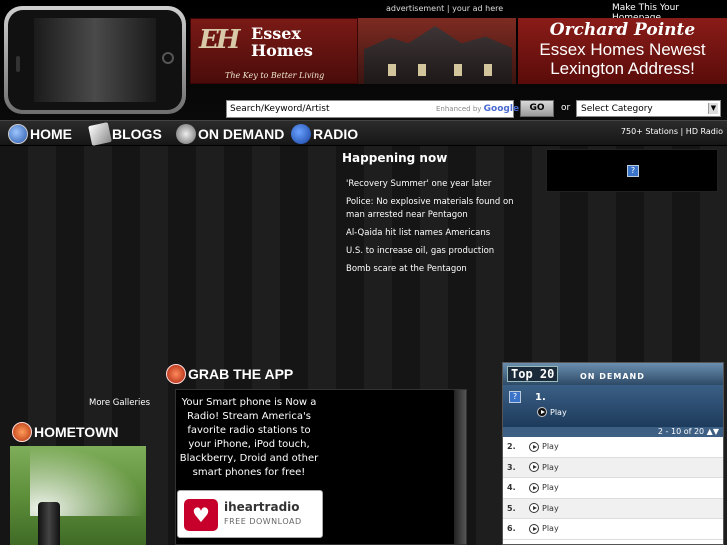 Image resolution: width=727 pixels, height=545 pixels. Describe the element at coordinates (241, 374) in the screenshot. I see `grab-the-app-title: GRAB THE APP` at that location.